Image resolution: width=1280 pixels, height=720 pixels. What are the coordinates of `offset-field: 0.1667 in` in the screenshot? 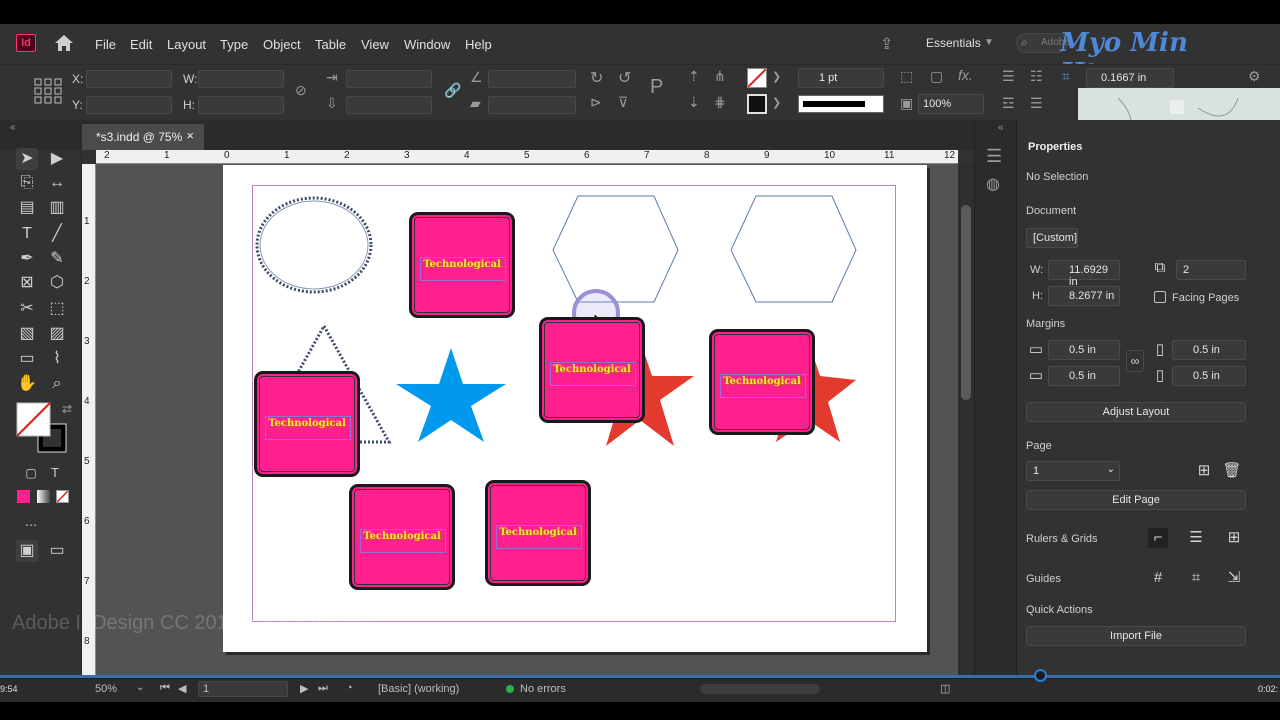 It's located at (1130, 78).